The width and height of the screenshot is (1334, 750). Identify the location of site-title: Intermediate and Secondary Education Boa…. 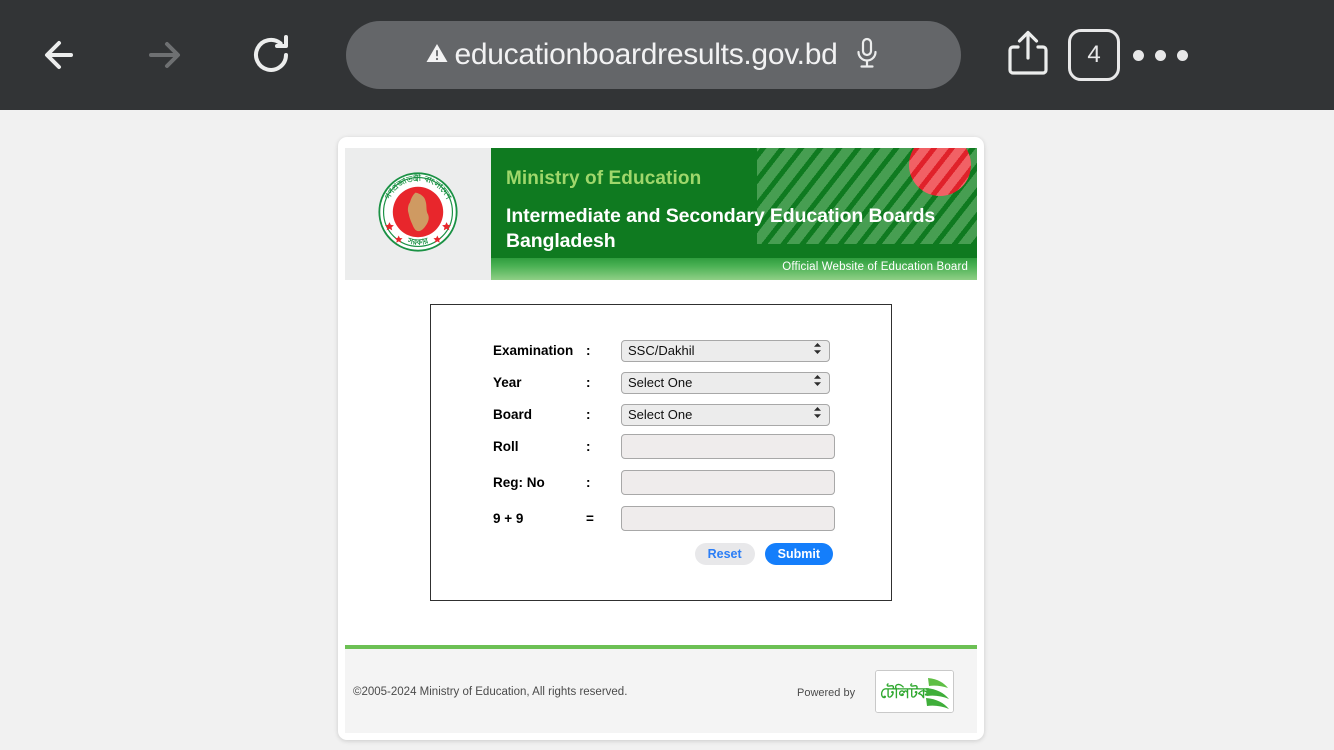
(721, 228).